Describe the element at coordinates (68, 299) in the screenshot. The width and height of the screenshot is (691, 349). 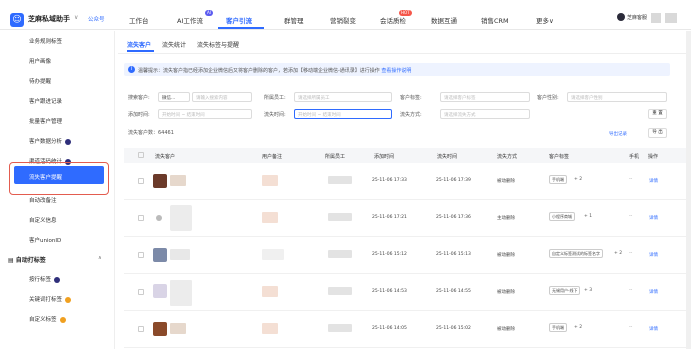
I see `crown-icon` at that location.